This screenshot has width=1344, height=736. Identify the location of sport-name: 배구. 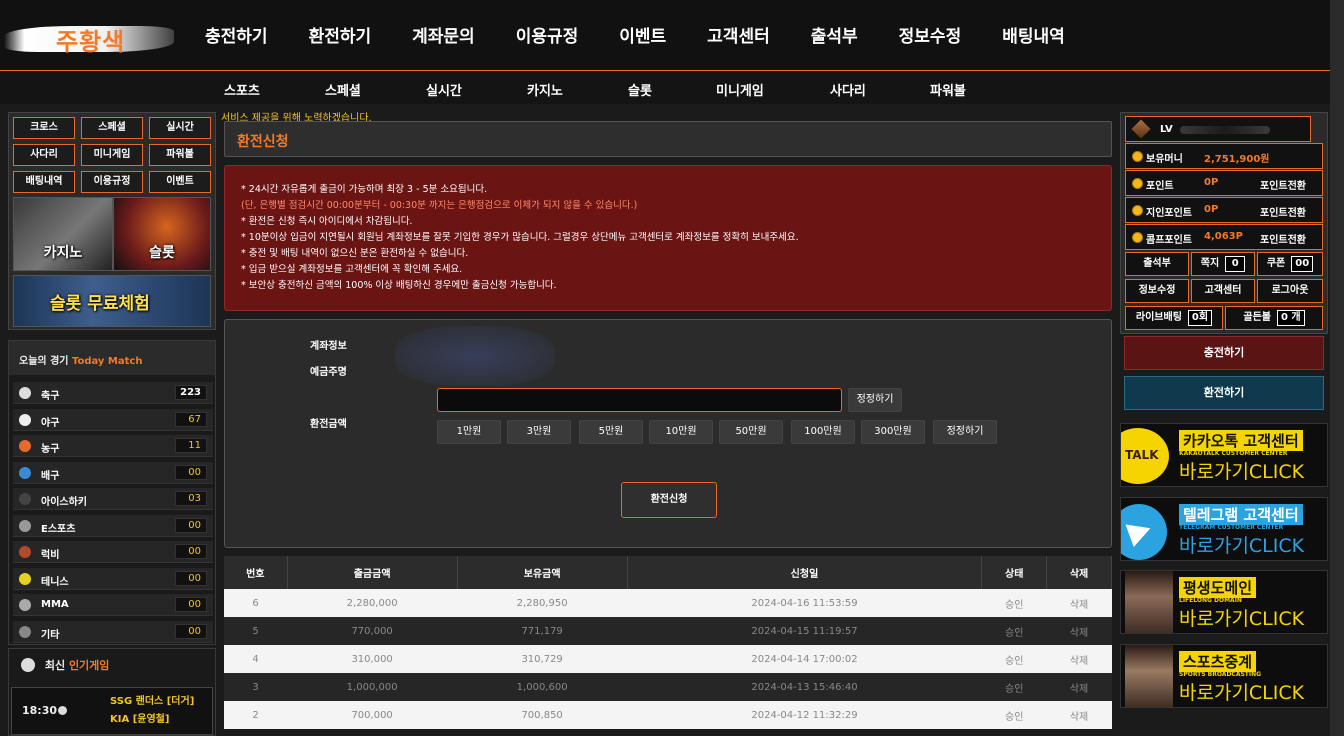
(50, 476).